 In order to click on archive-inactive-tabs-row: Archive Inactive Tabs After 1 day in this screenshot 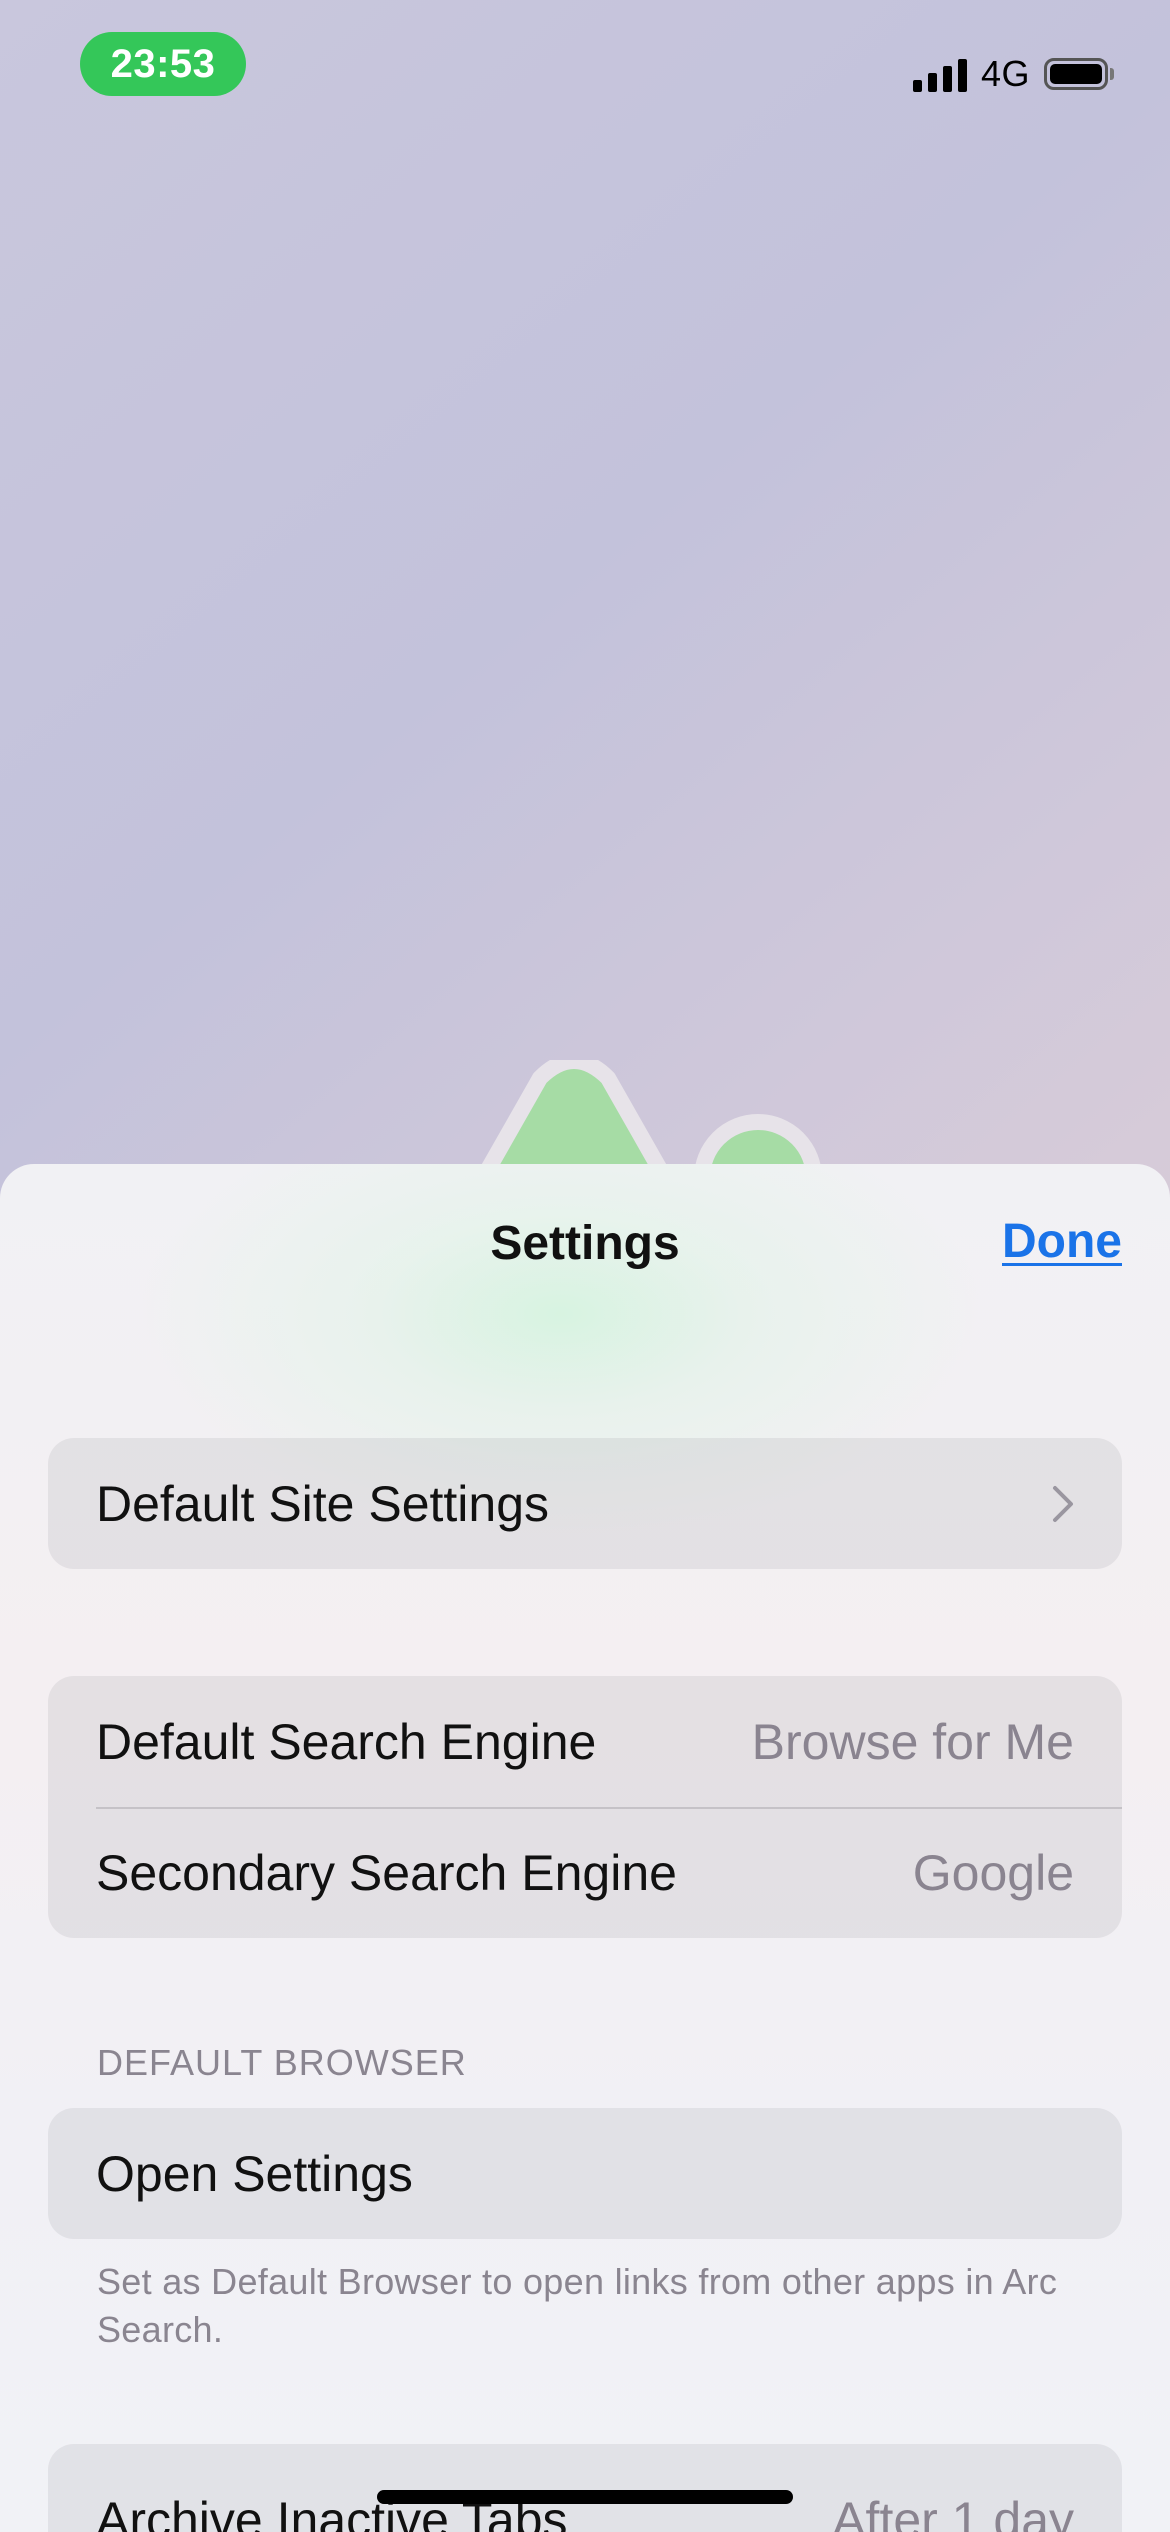, I will do `click(585, 2488)`.